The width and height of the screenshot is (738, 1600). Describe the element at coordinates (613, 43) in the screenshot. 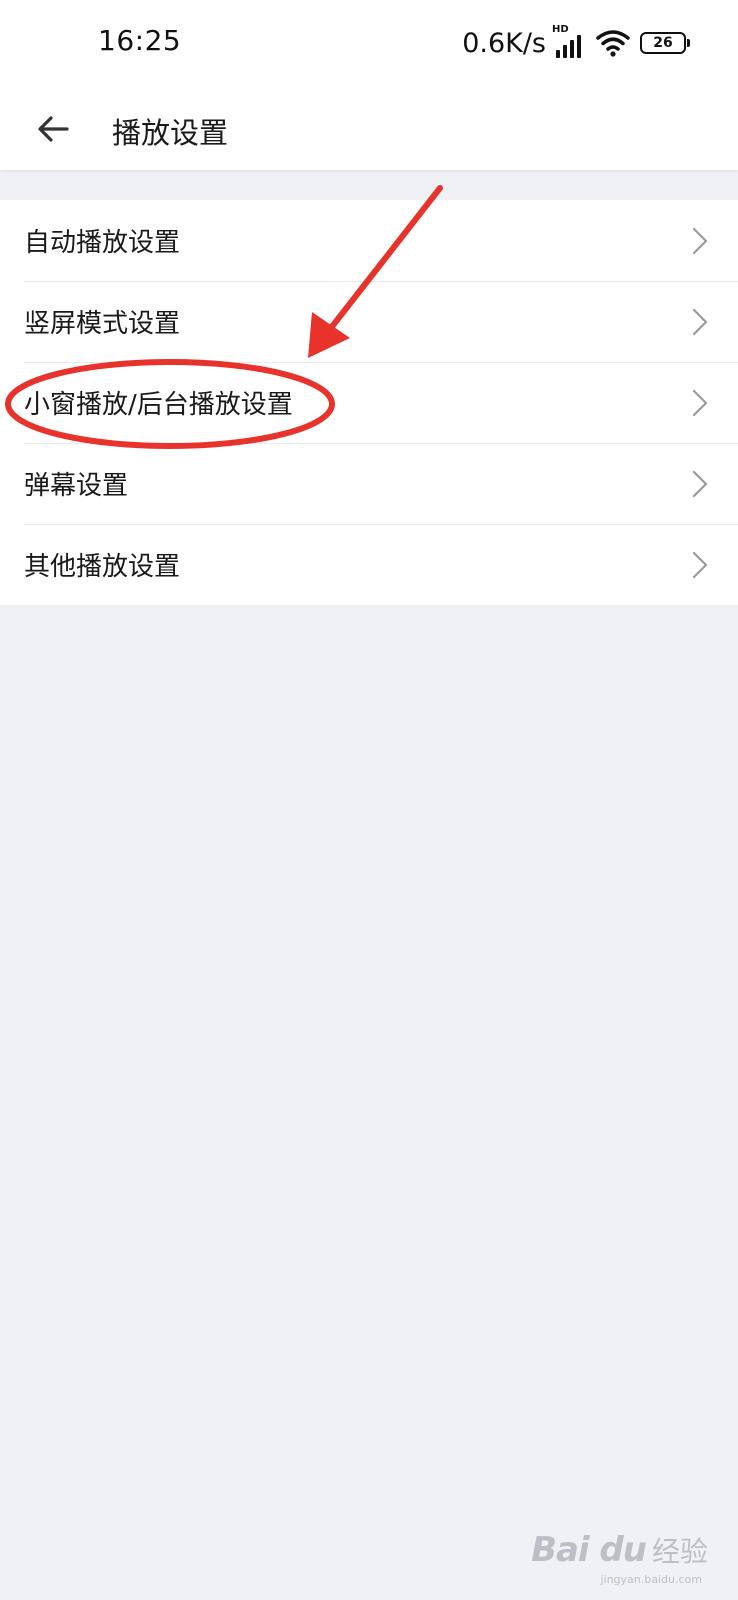

I see `wifi-icon` at that location.